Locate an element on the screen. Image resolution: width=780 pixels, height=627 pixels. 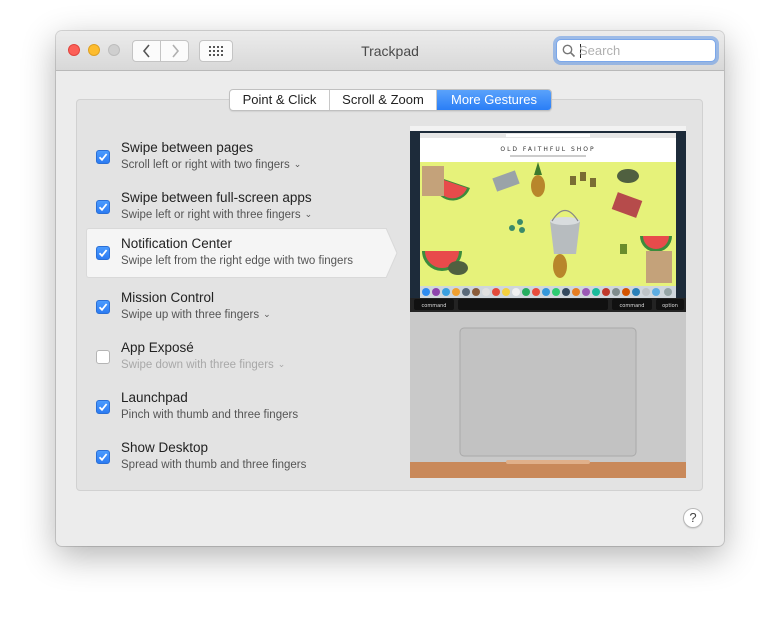
preview-site-title: OLD FAITHFUL SHOP is located at coordinates (547, 149).